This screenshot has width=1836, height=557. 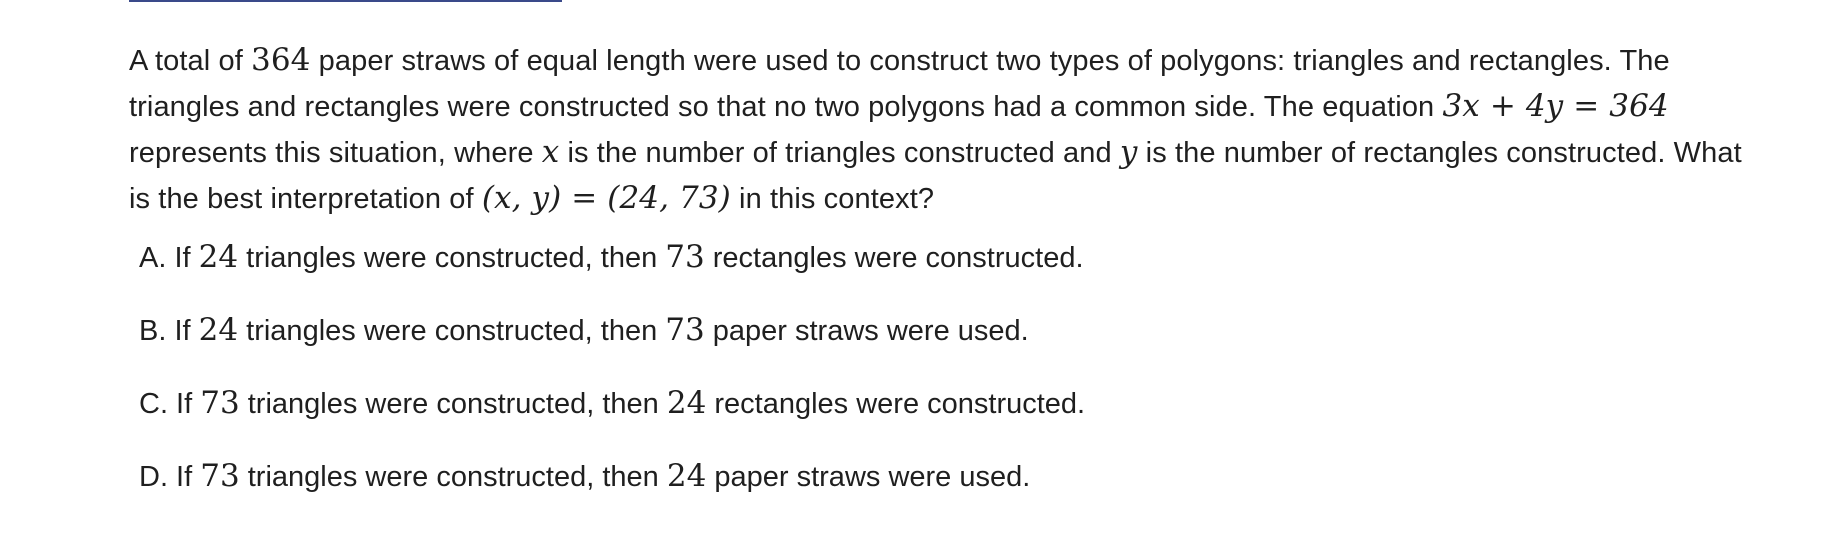 What do you see at coordinates (190, 61) in the screenshot?
I see `question-text: A total of` at bounding box center [190, 61].